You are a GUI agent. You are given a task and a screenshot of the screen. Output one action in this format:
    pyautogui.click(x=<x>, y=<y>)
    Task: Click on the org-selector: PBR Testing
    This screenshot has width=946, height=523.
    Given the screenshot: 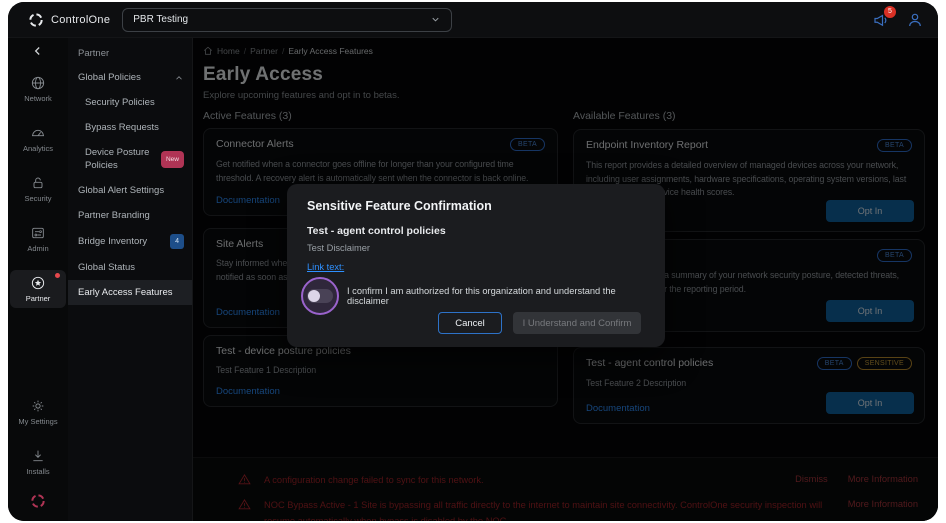 What is the action you would take?
    pyautogui.click(x=287, y=19)
    